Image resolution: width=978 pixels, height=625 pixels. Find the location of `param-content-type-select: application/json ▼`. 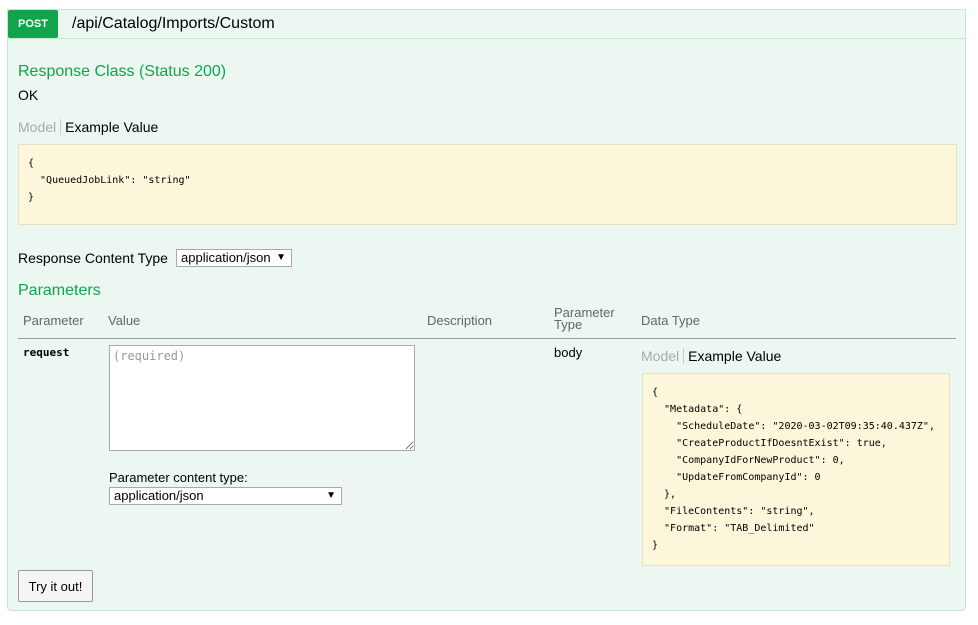

param-content-type-select: application/json ▼ is located at coordinates (225, 496).